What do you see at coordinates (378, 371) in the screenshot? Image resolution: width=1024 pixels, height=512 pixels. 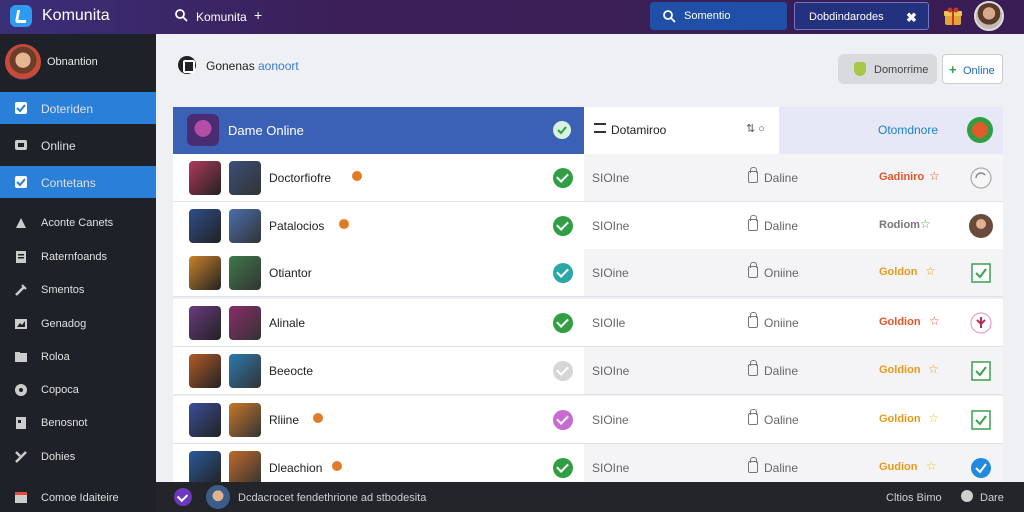 I see `row-user-cell: Beeocte` at bounding box center [378, 371].